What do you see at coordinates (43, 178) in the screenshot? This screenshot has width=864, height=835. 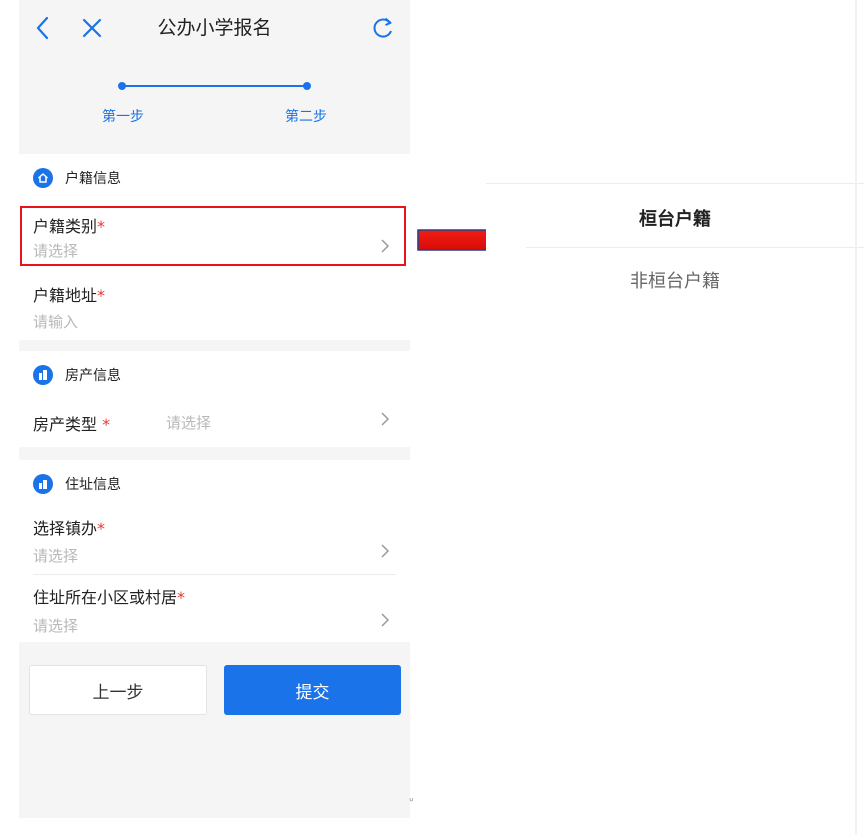 I see `home-icon` at bounding box center [43, 178].